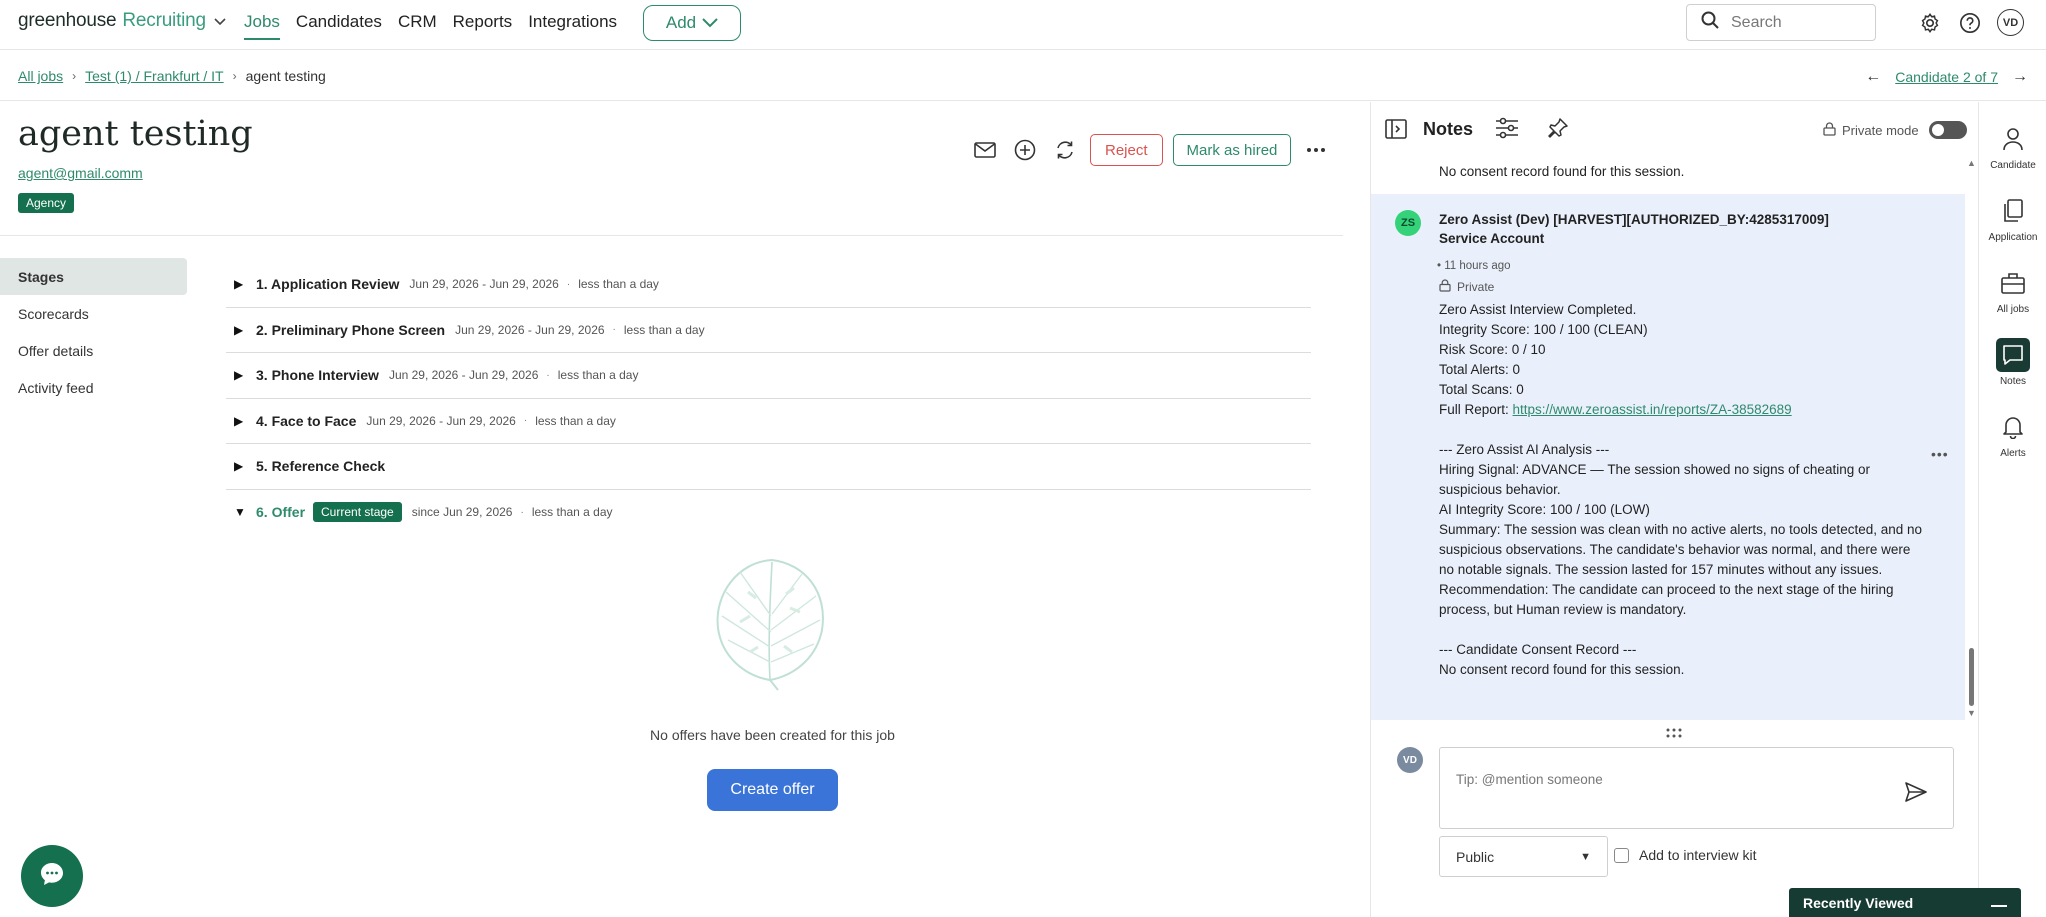 This screenshot has width=2046, height=917. I want to click on main-nav: Jobs Candidates CRM Reports Integrations, so click(430, 26).